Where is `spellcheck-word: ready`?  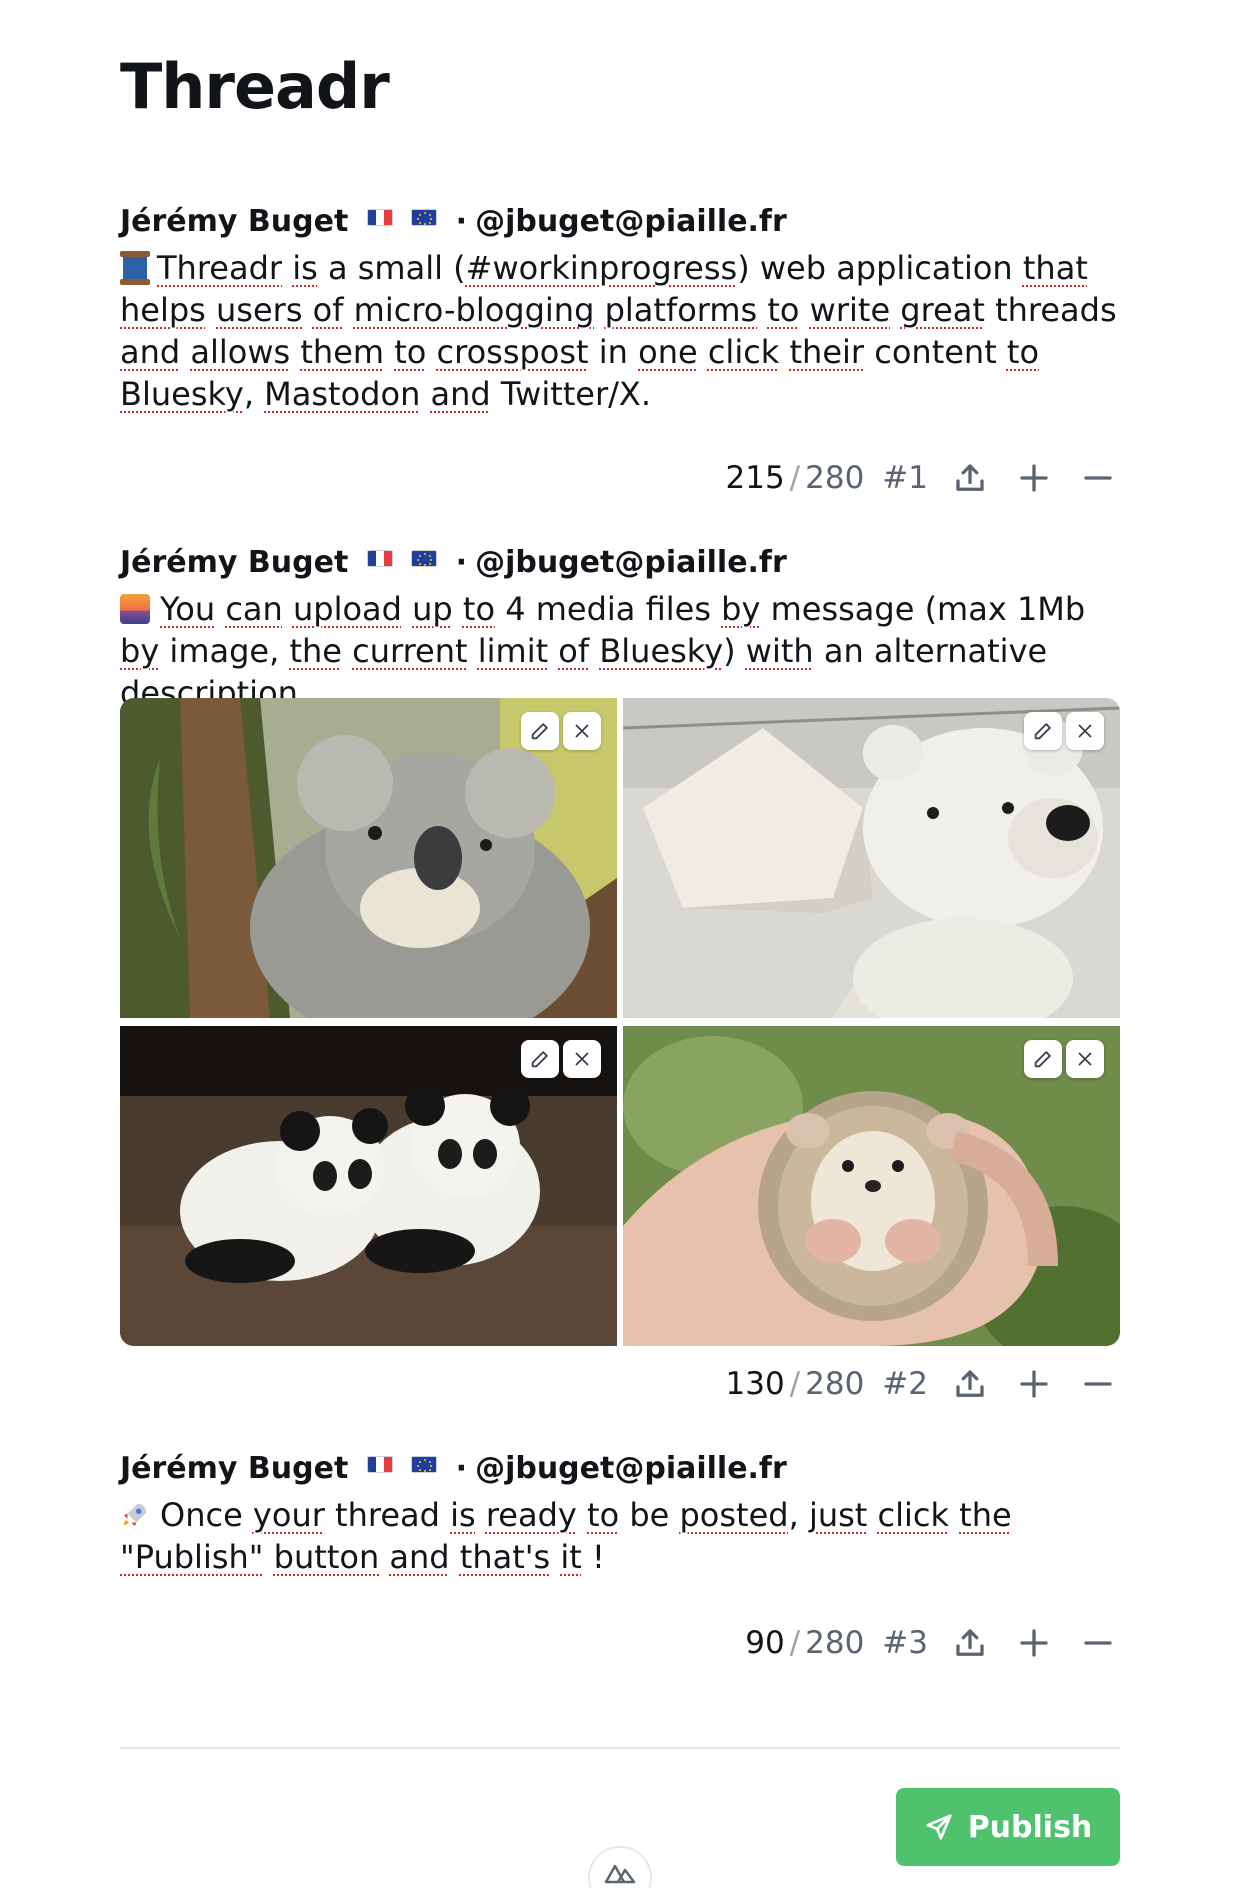 spellcheck-word: ready is located at coordinates (531, 1515).